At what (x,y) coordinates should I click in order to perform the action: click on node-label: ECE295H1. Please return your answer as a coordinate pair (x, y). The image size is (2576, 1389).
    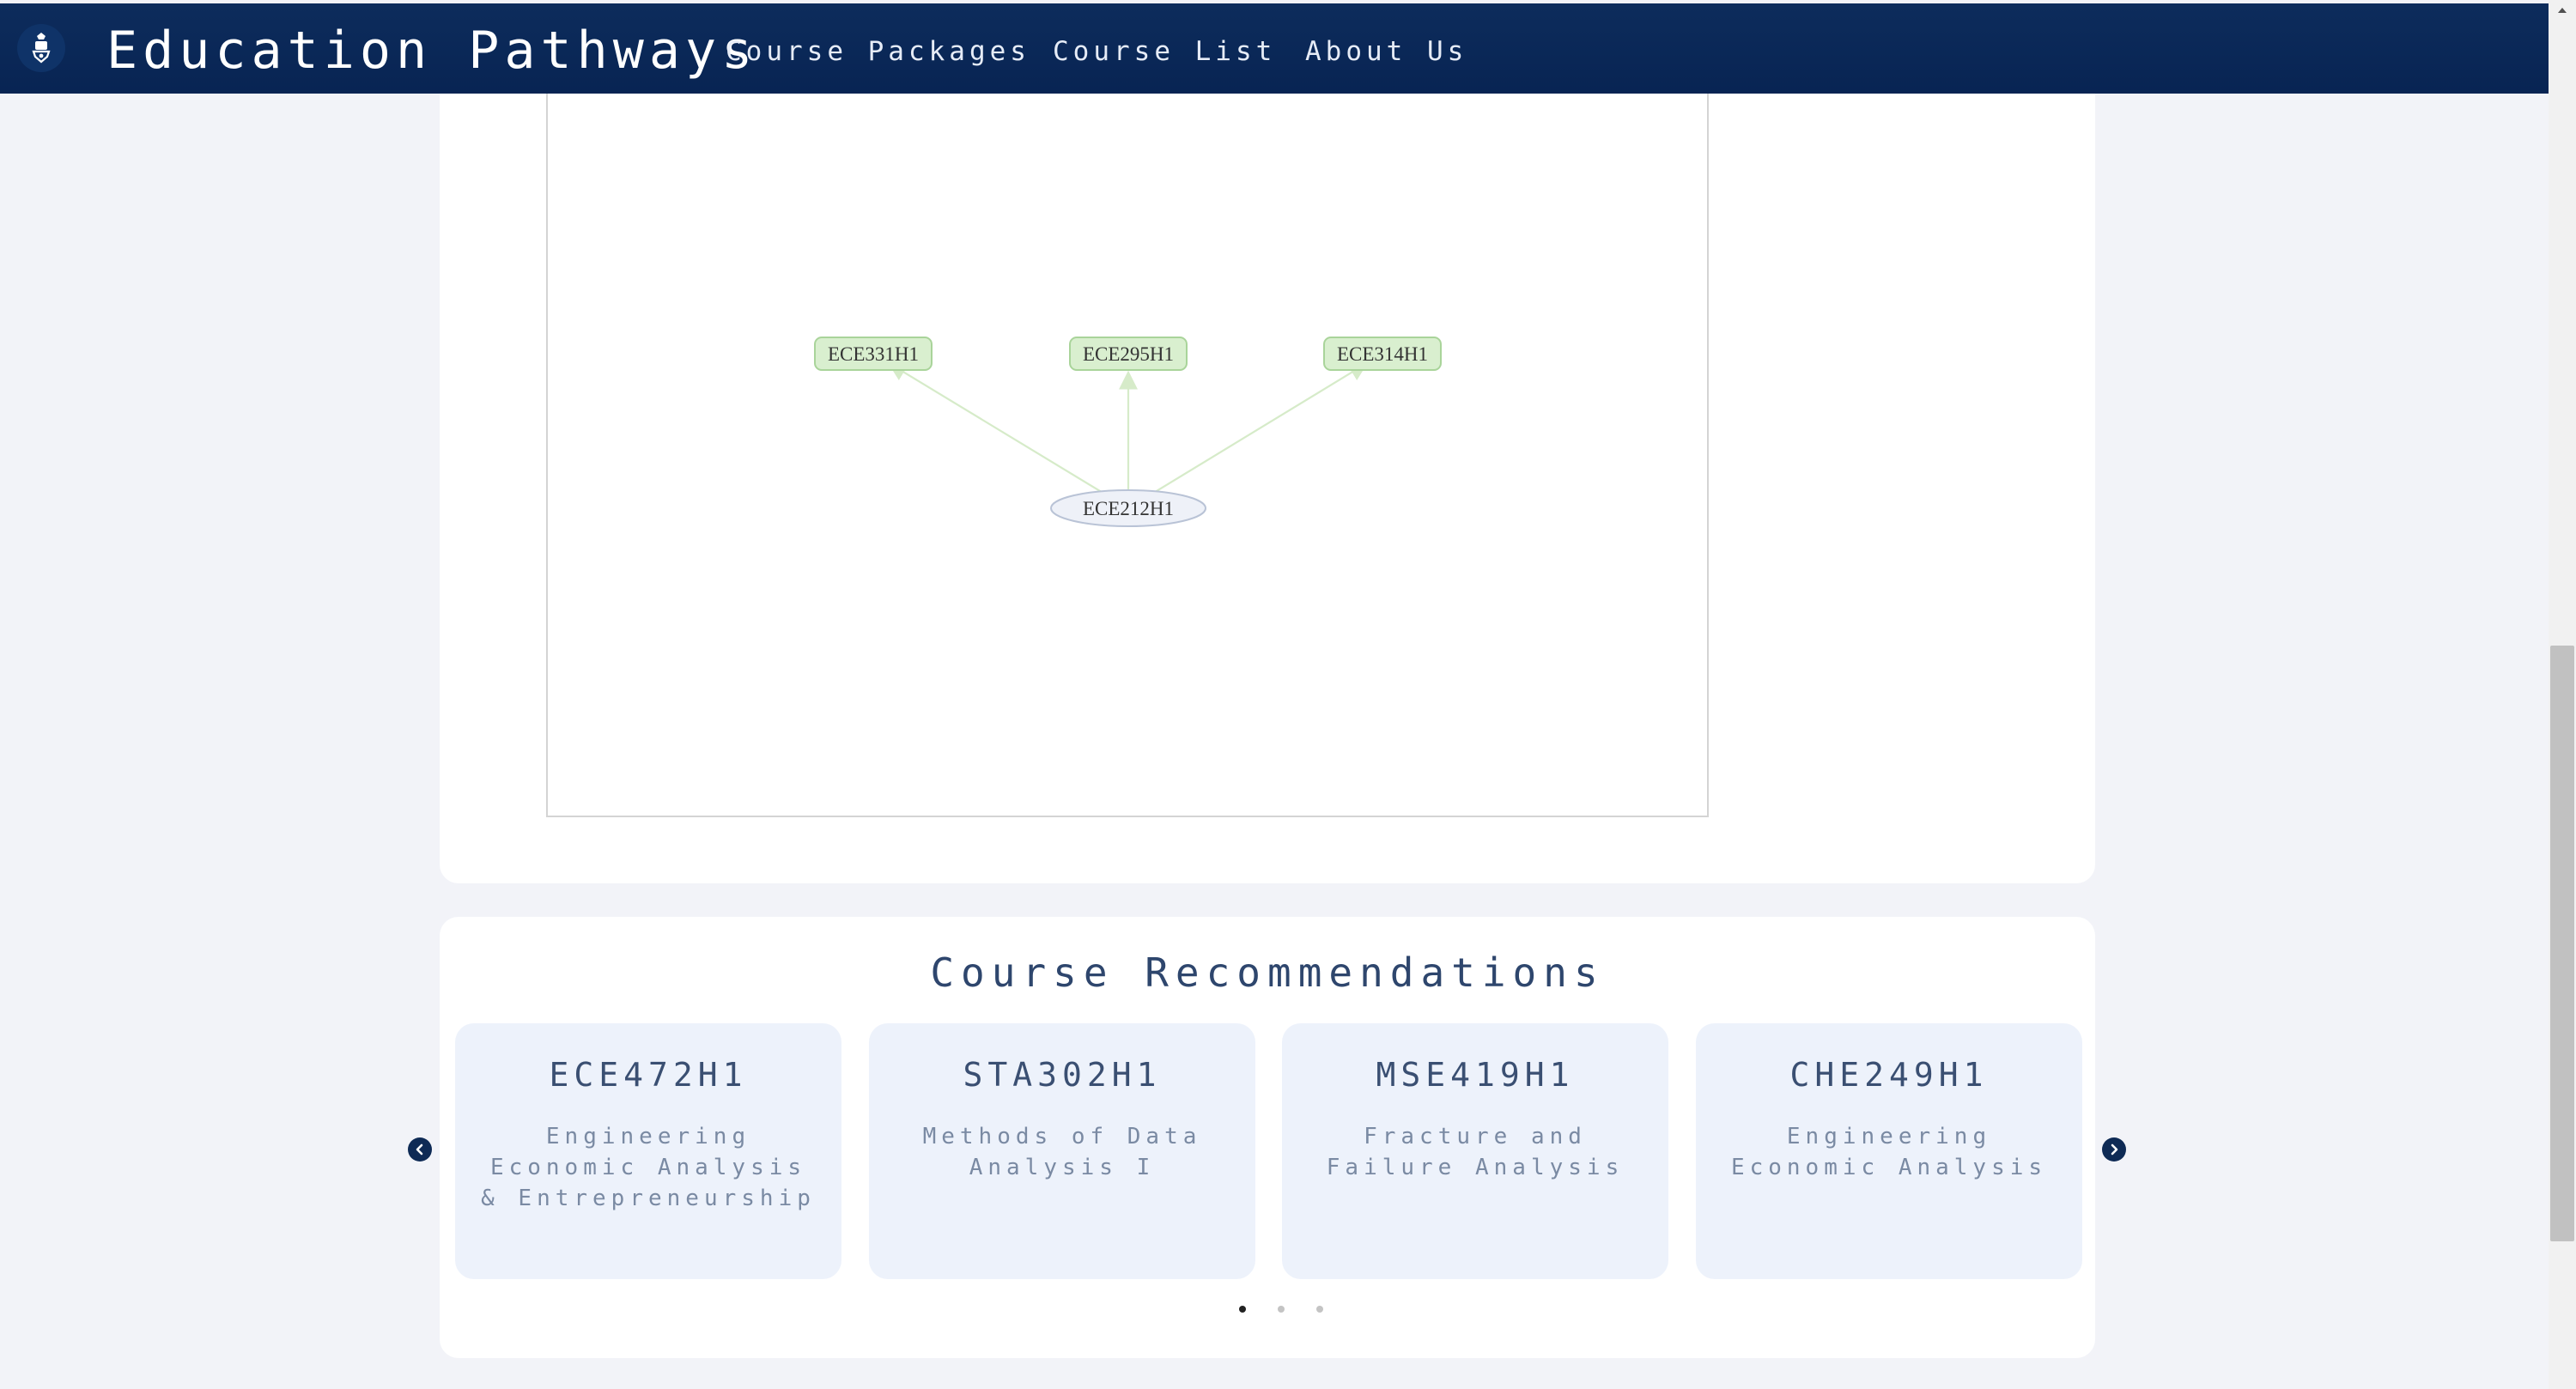
    Looking at the image, I should click on (1129, 354).